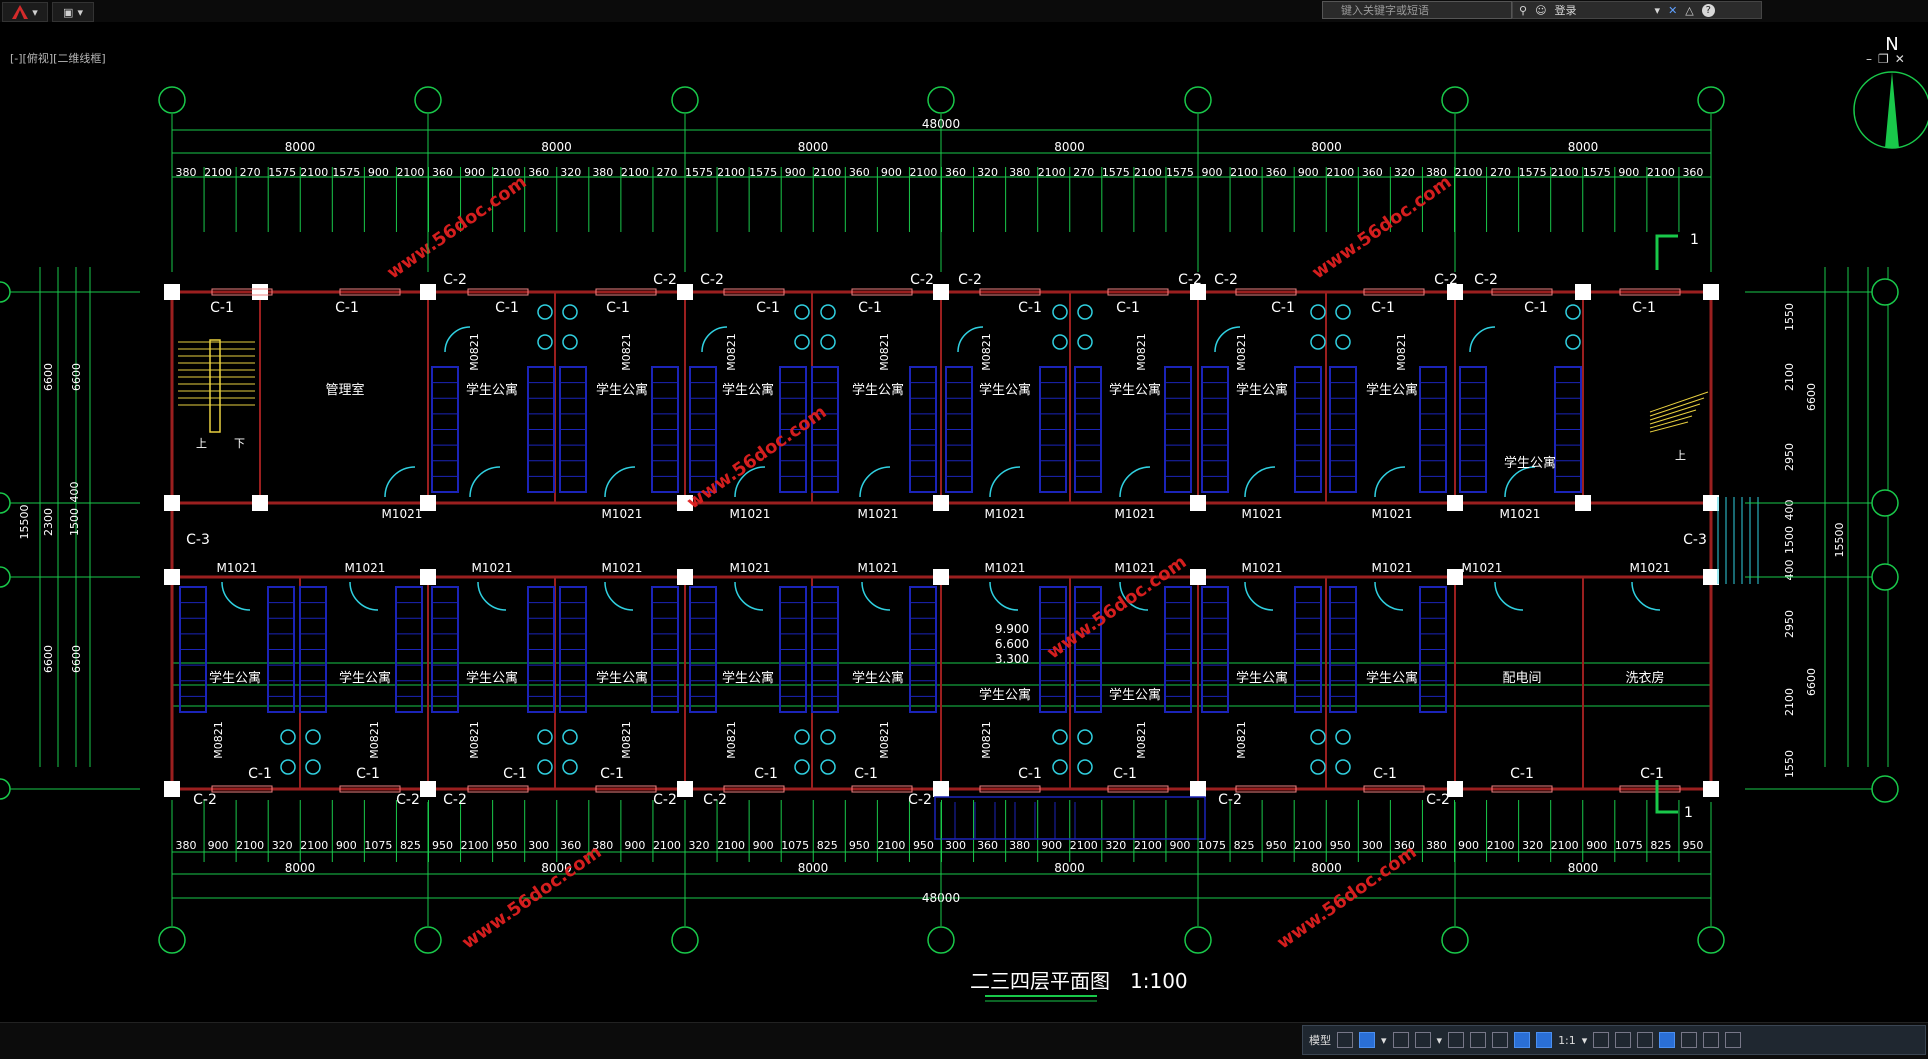 Image resolution: width=1928 pixels, height=1059 pixels. Describe the element at coordinates (25, 12) in the screenshot. I see `application-menu-button: ▾` at that location.